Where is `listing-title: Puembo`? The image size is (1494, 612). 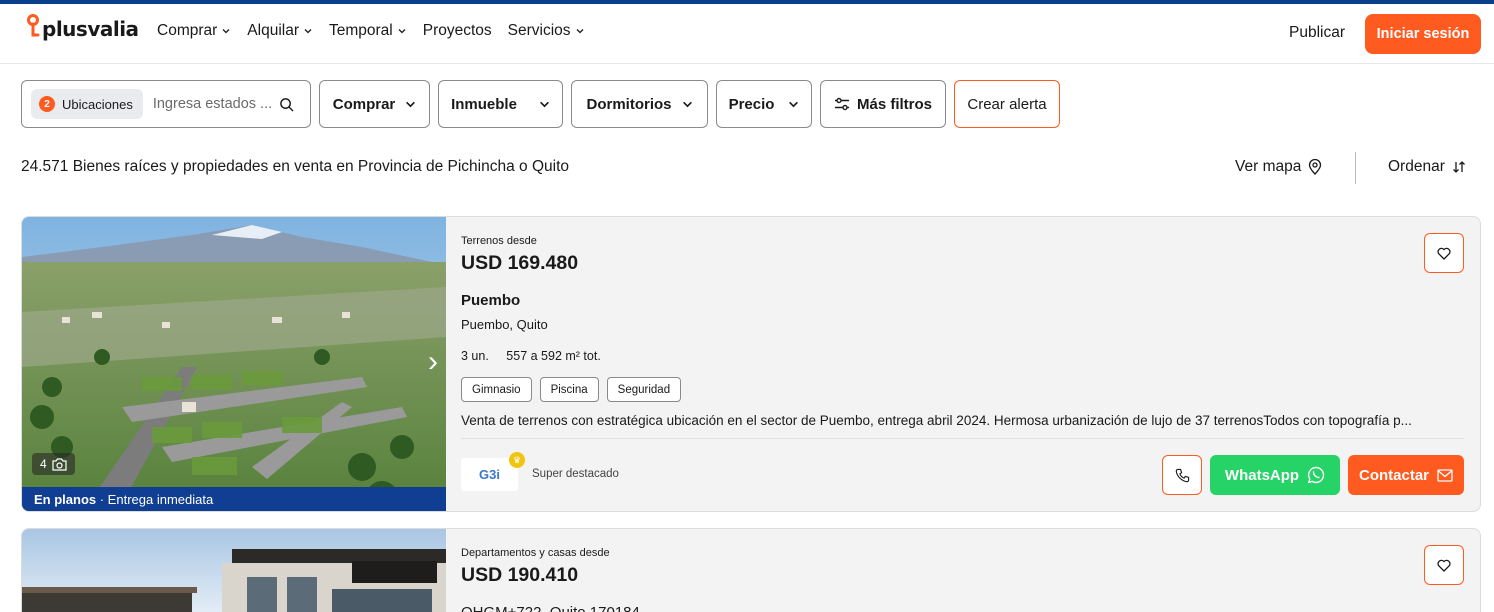
listing-title: Puembo is located at coordinates (490, 300).